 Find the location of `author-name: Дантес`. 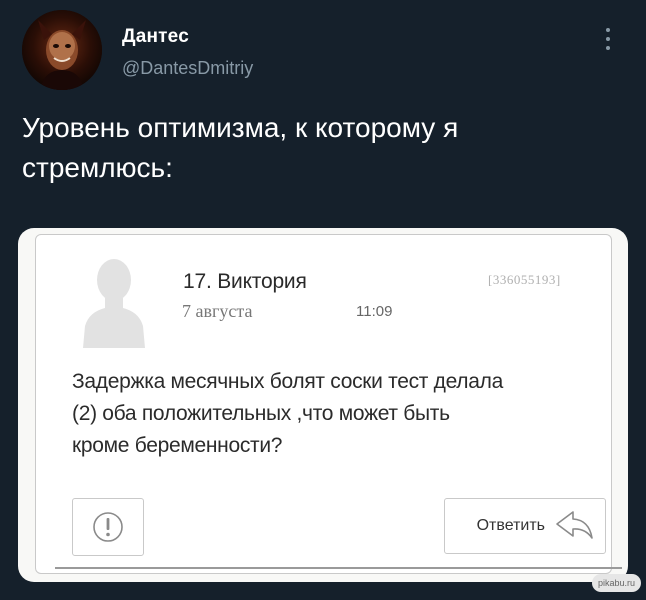

author-name: Дантес is located at coordinates (155, 37).